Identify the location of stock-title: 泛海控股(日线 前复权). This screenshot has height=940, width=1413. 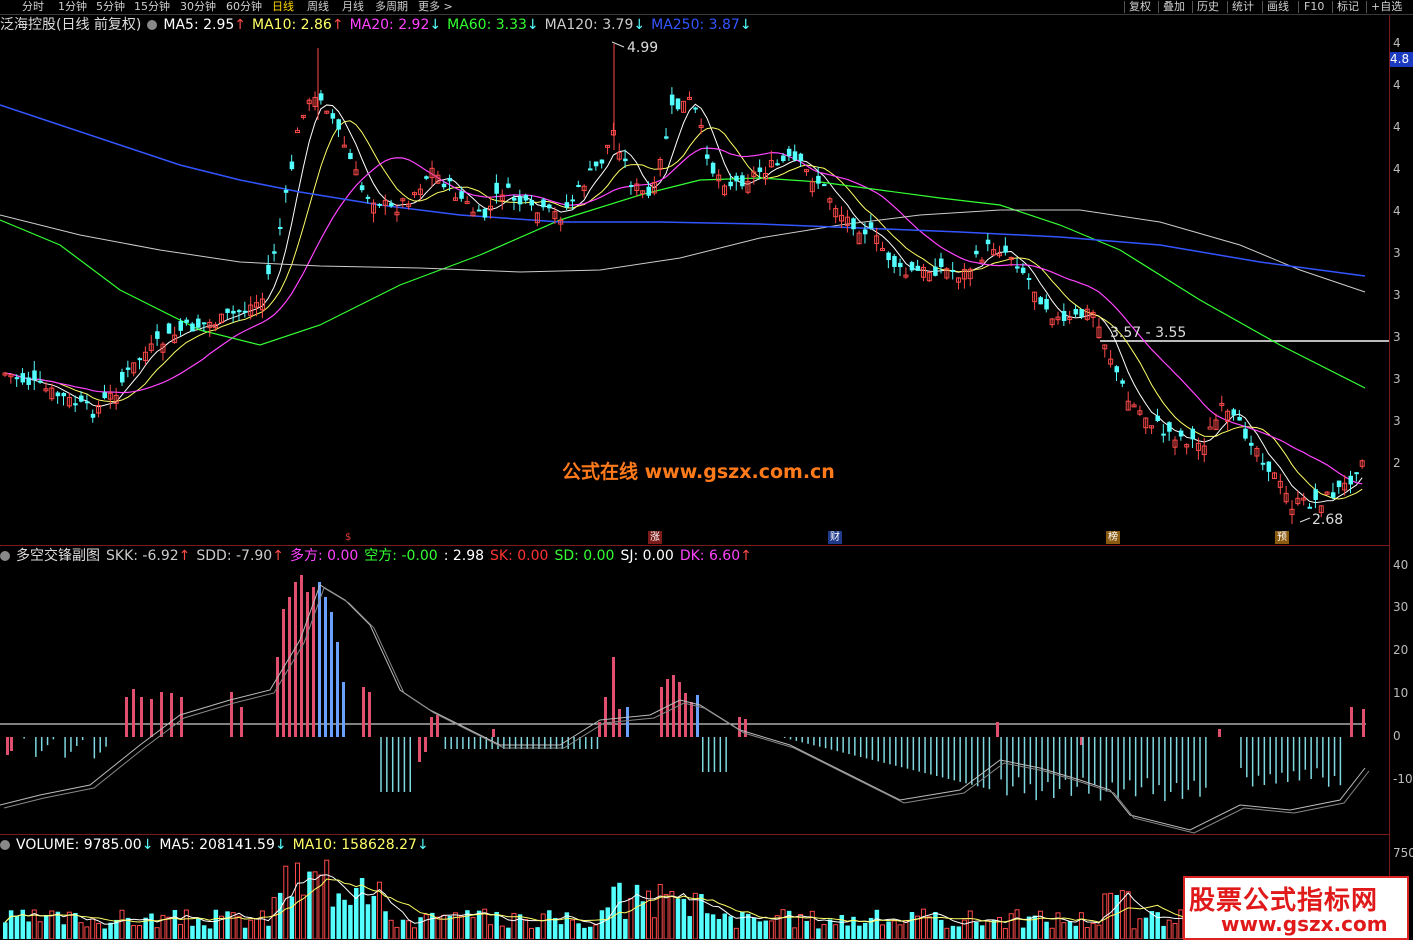
(70, 25).